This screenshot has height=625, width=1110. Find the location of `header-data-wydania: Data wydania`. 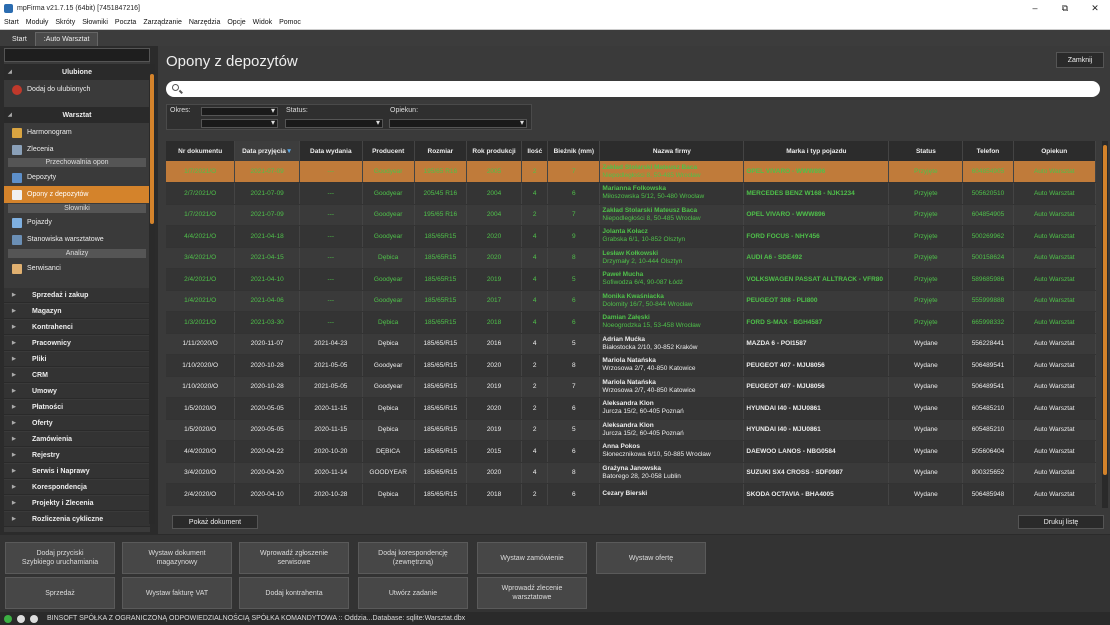

header-data-wydania: Data wydania is located at coordinates (331, 151).